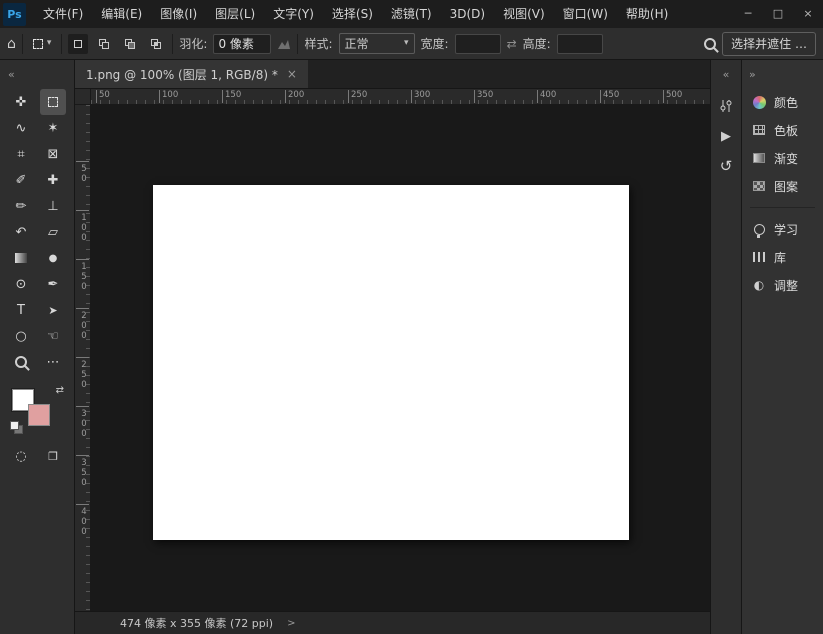  I want to click on style-label: 样式:, so click(318, 44).